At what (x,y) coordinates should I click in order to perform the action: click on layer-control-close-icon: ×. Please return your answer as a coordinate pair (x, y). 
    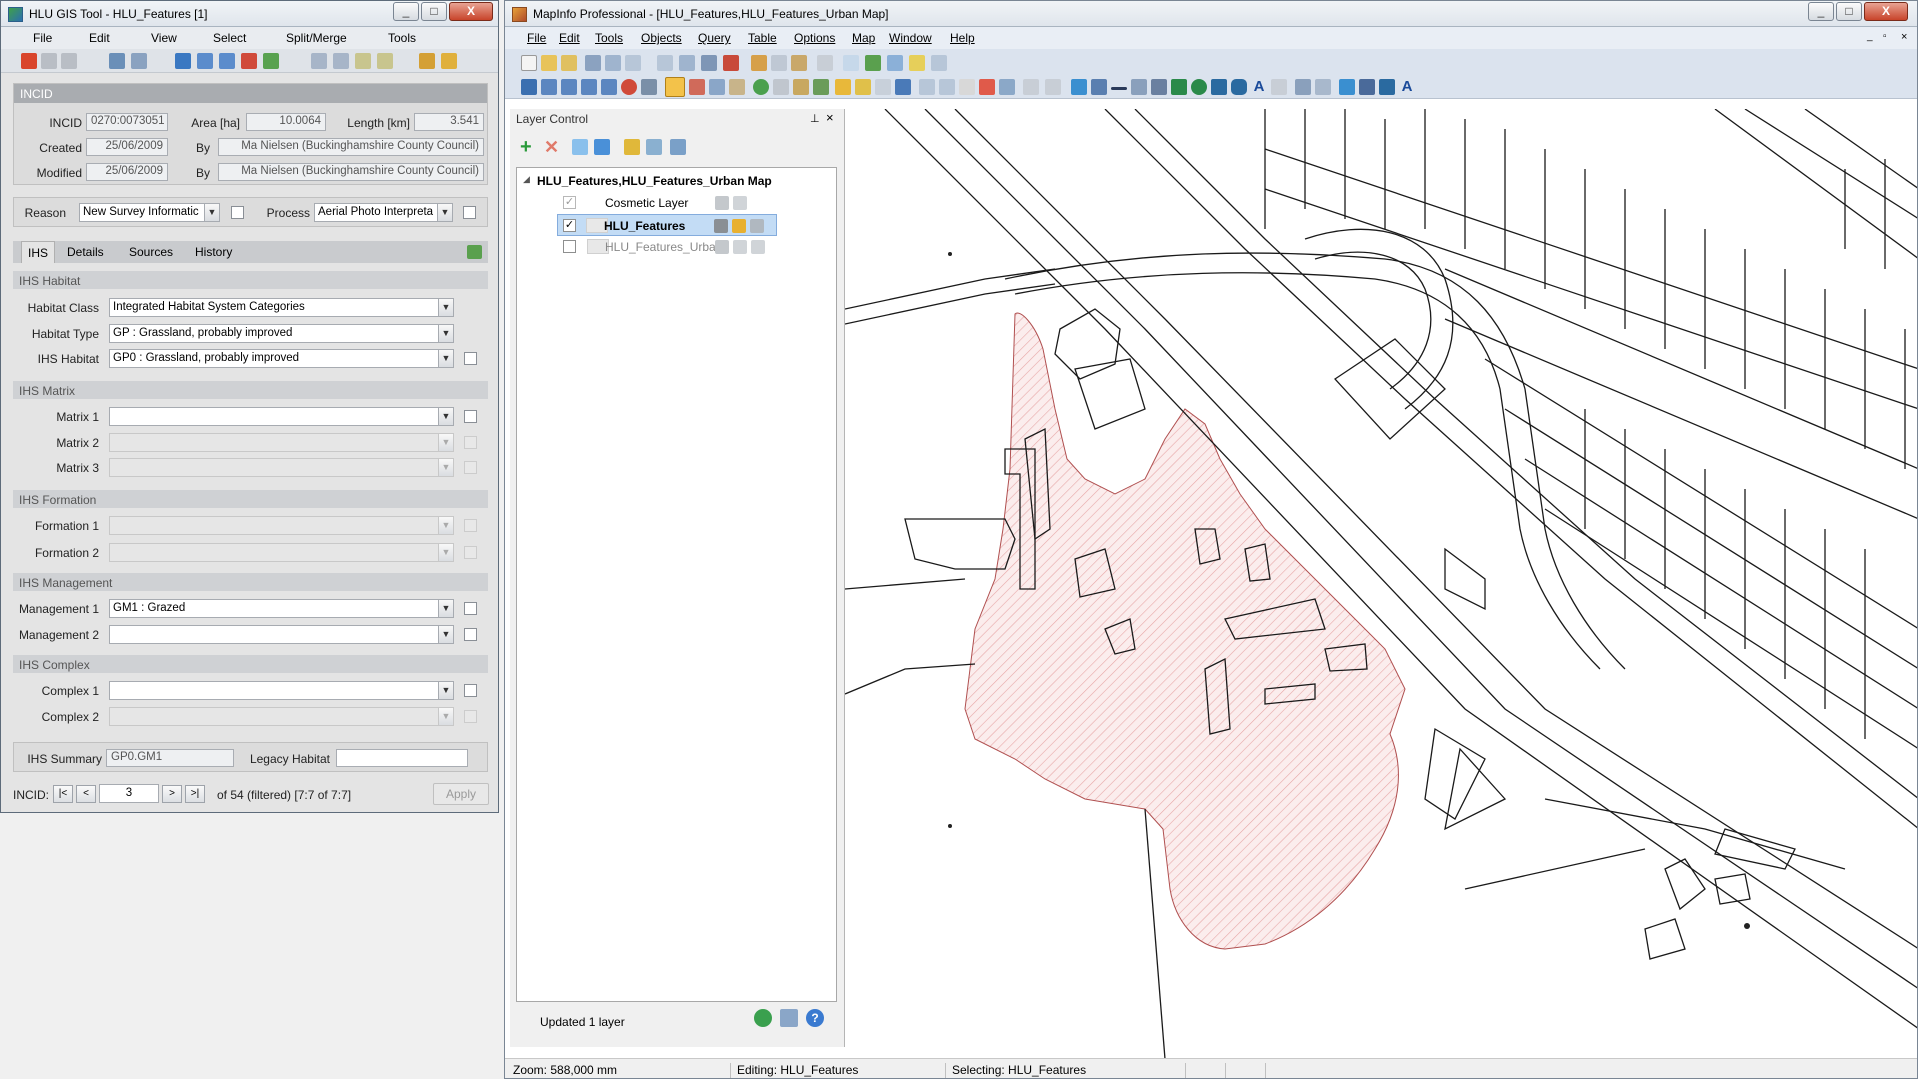
    Looking at the image, I should click on (830, 117).